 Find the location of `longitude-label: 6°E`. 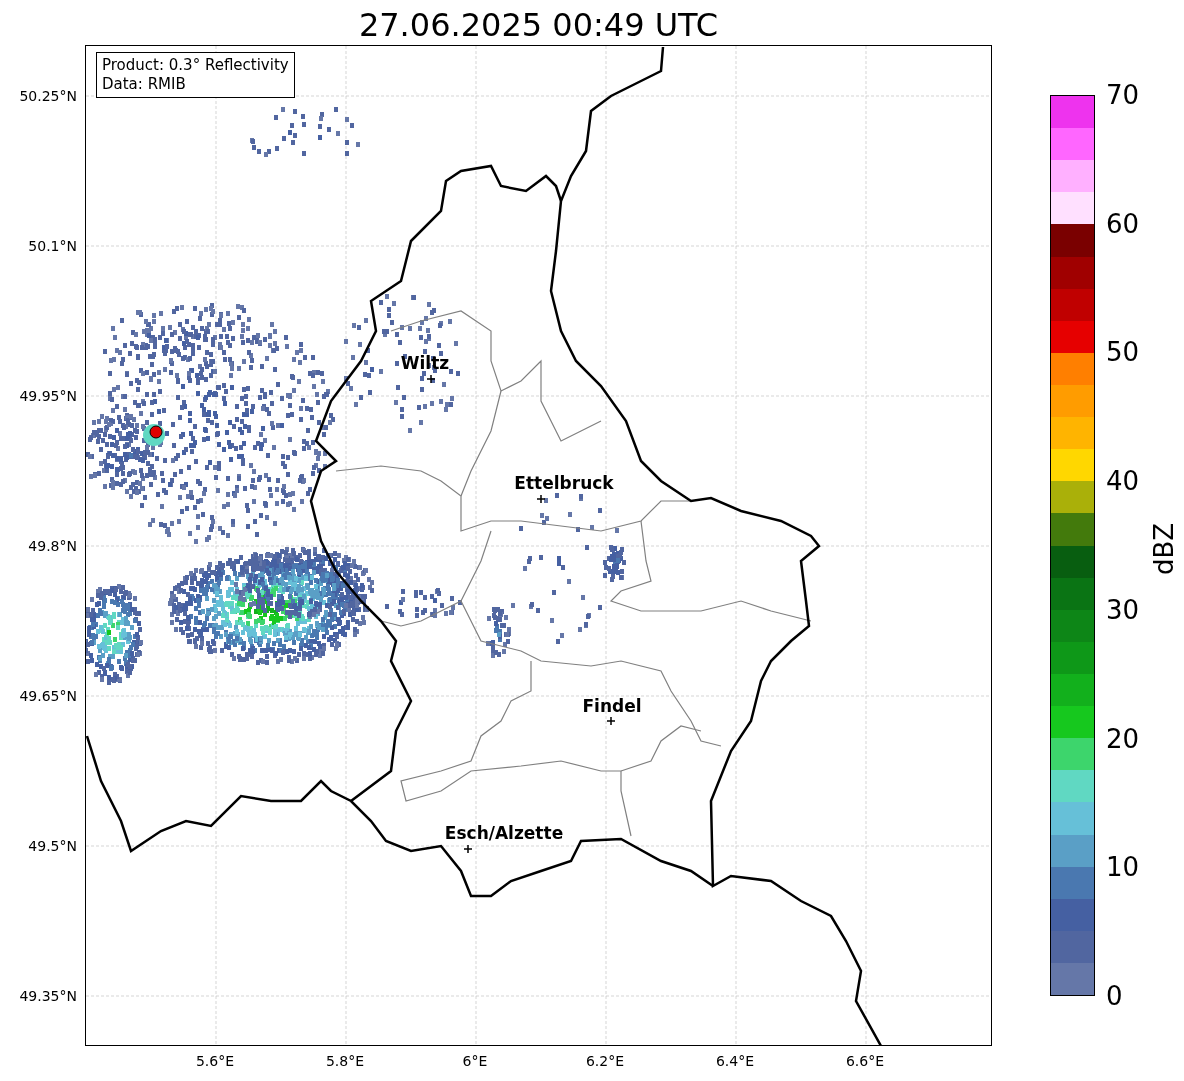

longitude-label: 6°E is located at coordinates (475, 1061).